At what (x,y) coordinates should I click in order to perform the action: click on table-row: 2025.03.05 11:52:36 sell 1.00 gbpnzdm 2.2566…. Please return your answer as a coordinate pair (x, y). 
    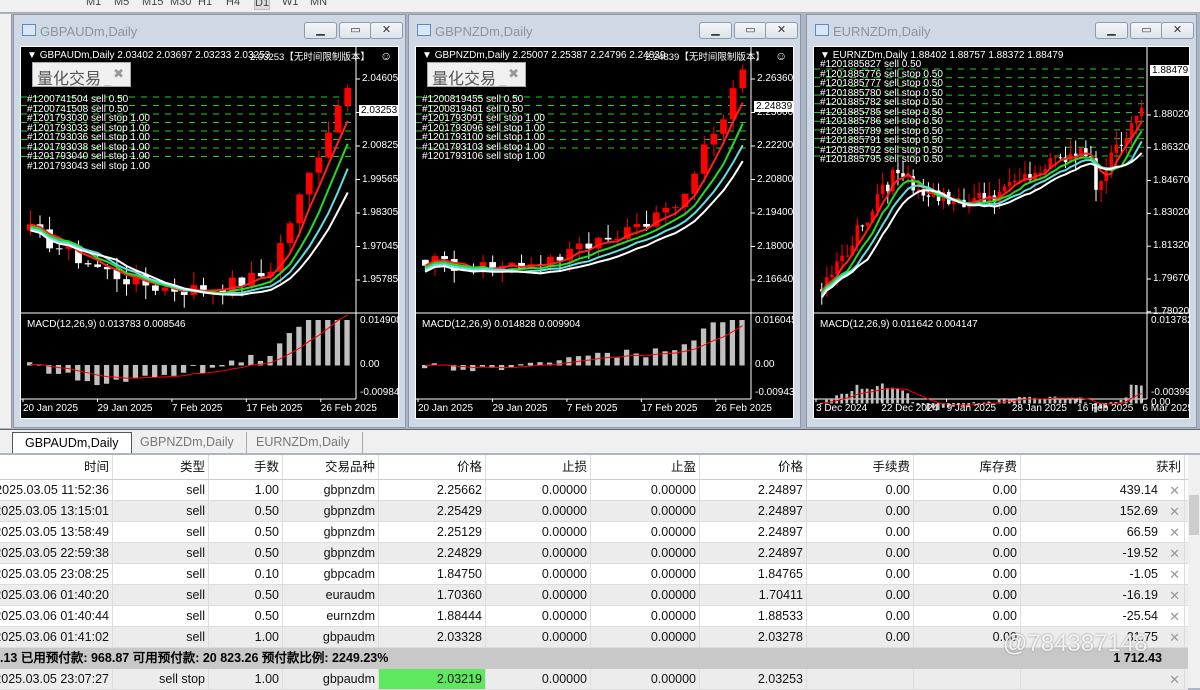
    Looking at the image, I should click on (594, 490).